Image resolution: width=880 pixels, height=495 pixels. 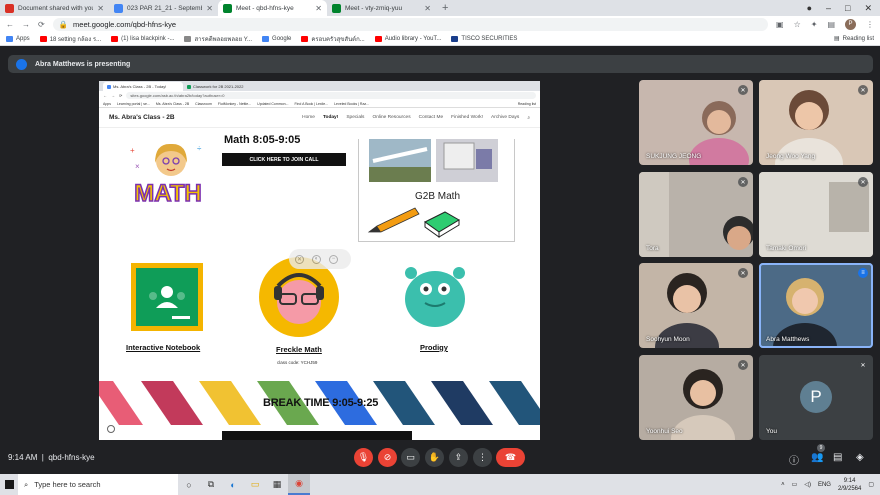 What do you see at coordinates (510, 457) in the screenshot?
I see `leave-call-button: ☎` at bounding box center [510, 457].